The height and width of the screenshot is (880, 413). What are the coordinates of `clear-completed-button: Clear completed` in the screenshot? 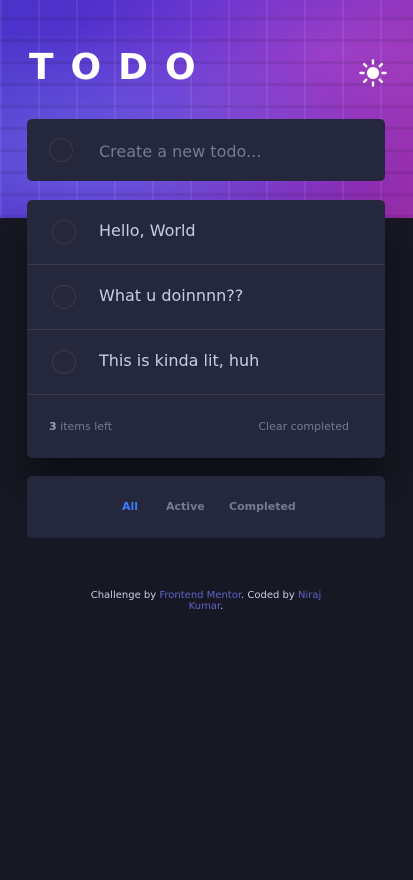 It's located at (303, 426).